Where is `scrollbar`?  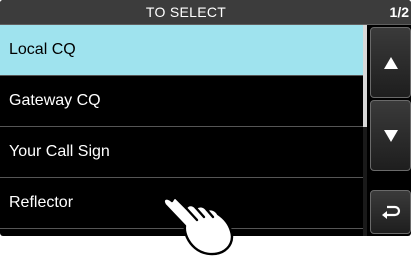
scrollbar is located at coordinates (365, 130).